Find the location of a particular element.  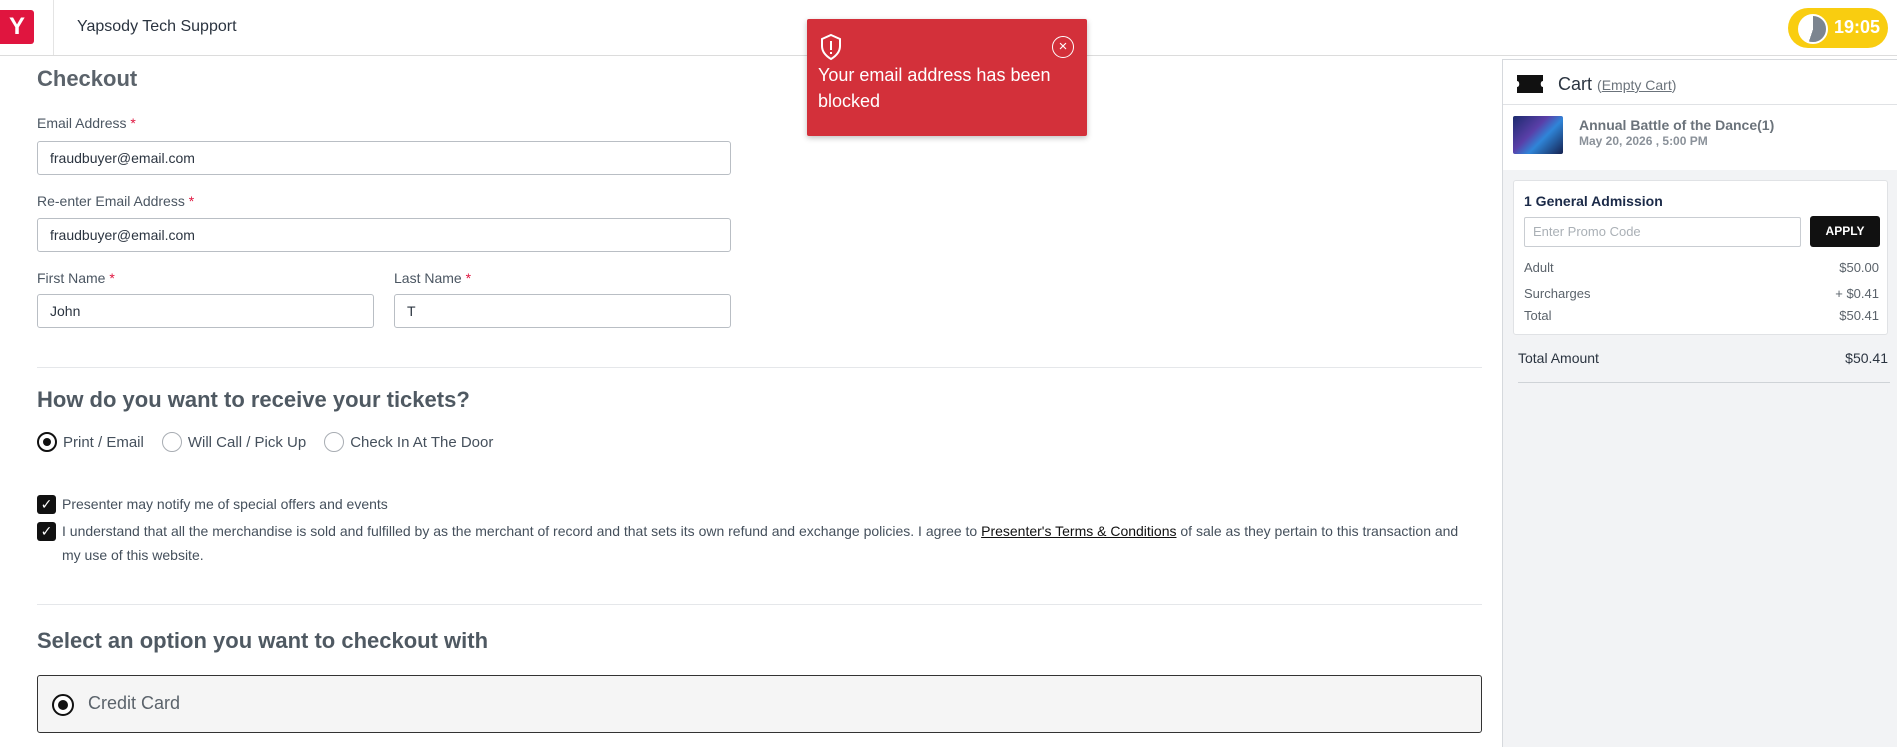

empty-cart-wrapper: (Empty Cart) is located at coordinates (1637, 85).